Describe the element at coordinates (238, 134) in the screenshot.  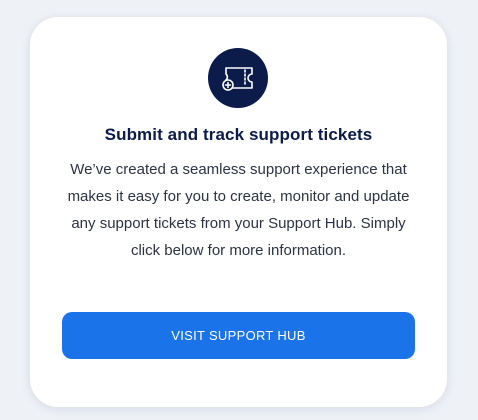
I see `card-title: Submit and track support tickets` at that location.